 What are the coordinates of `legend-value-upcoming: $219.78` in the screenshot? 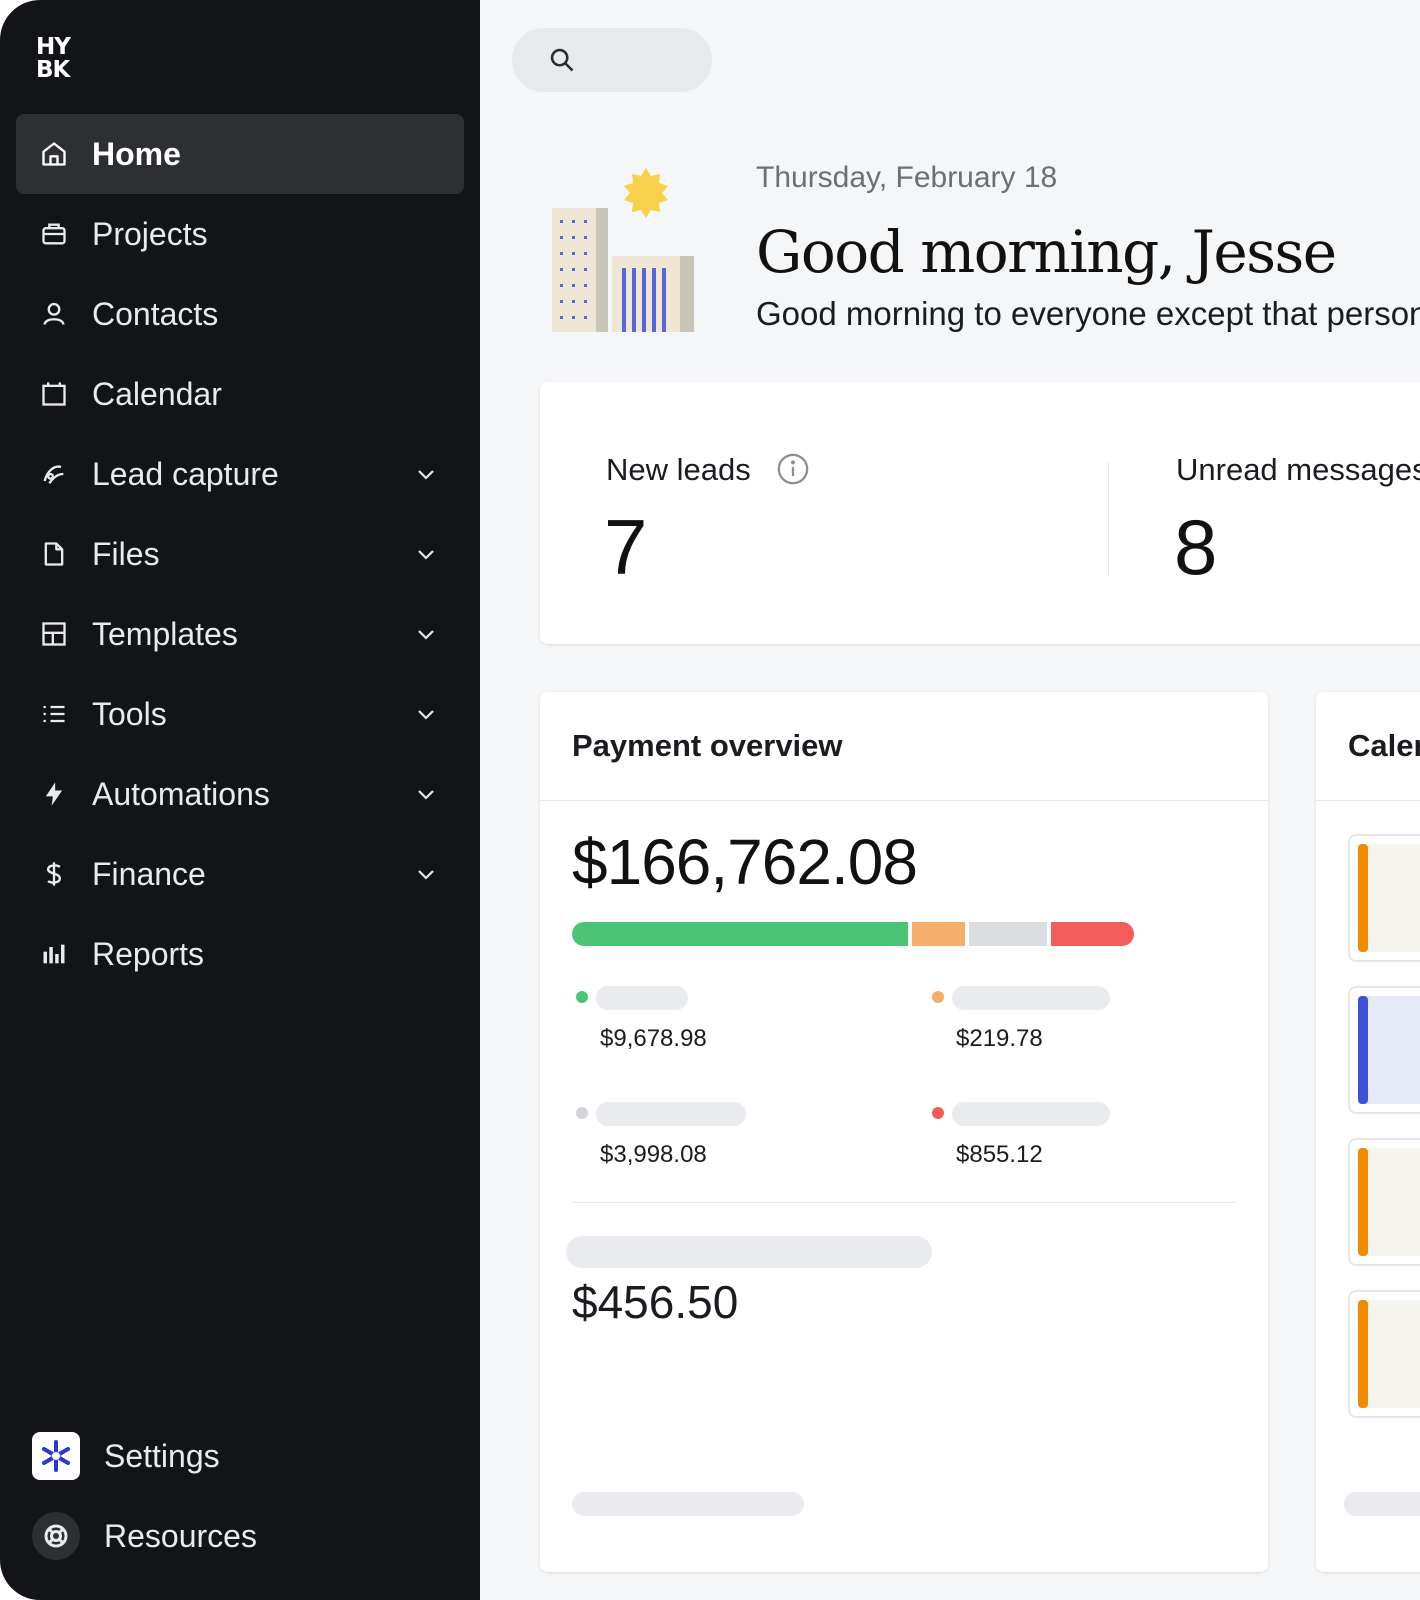 It's located at (999, 1038).